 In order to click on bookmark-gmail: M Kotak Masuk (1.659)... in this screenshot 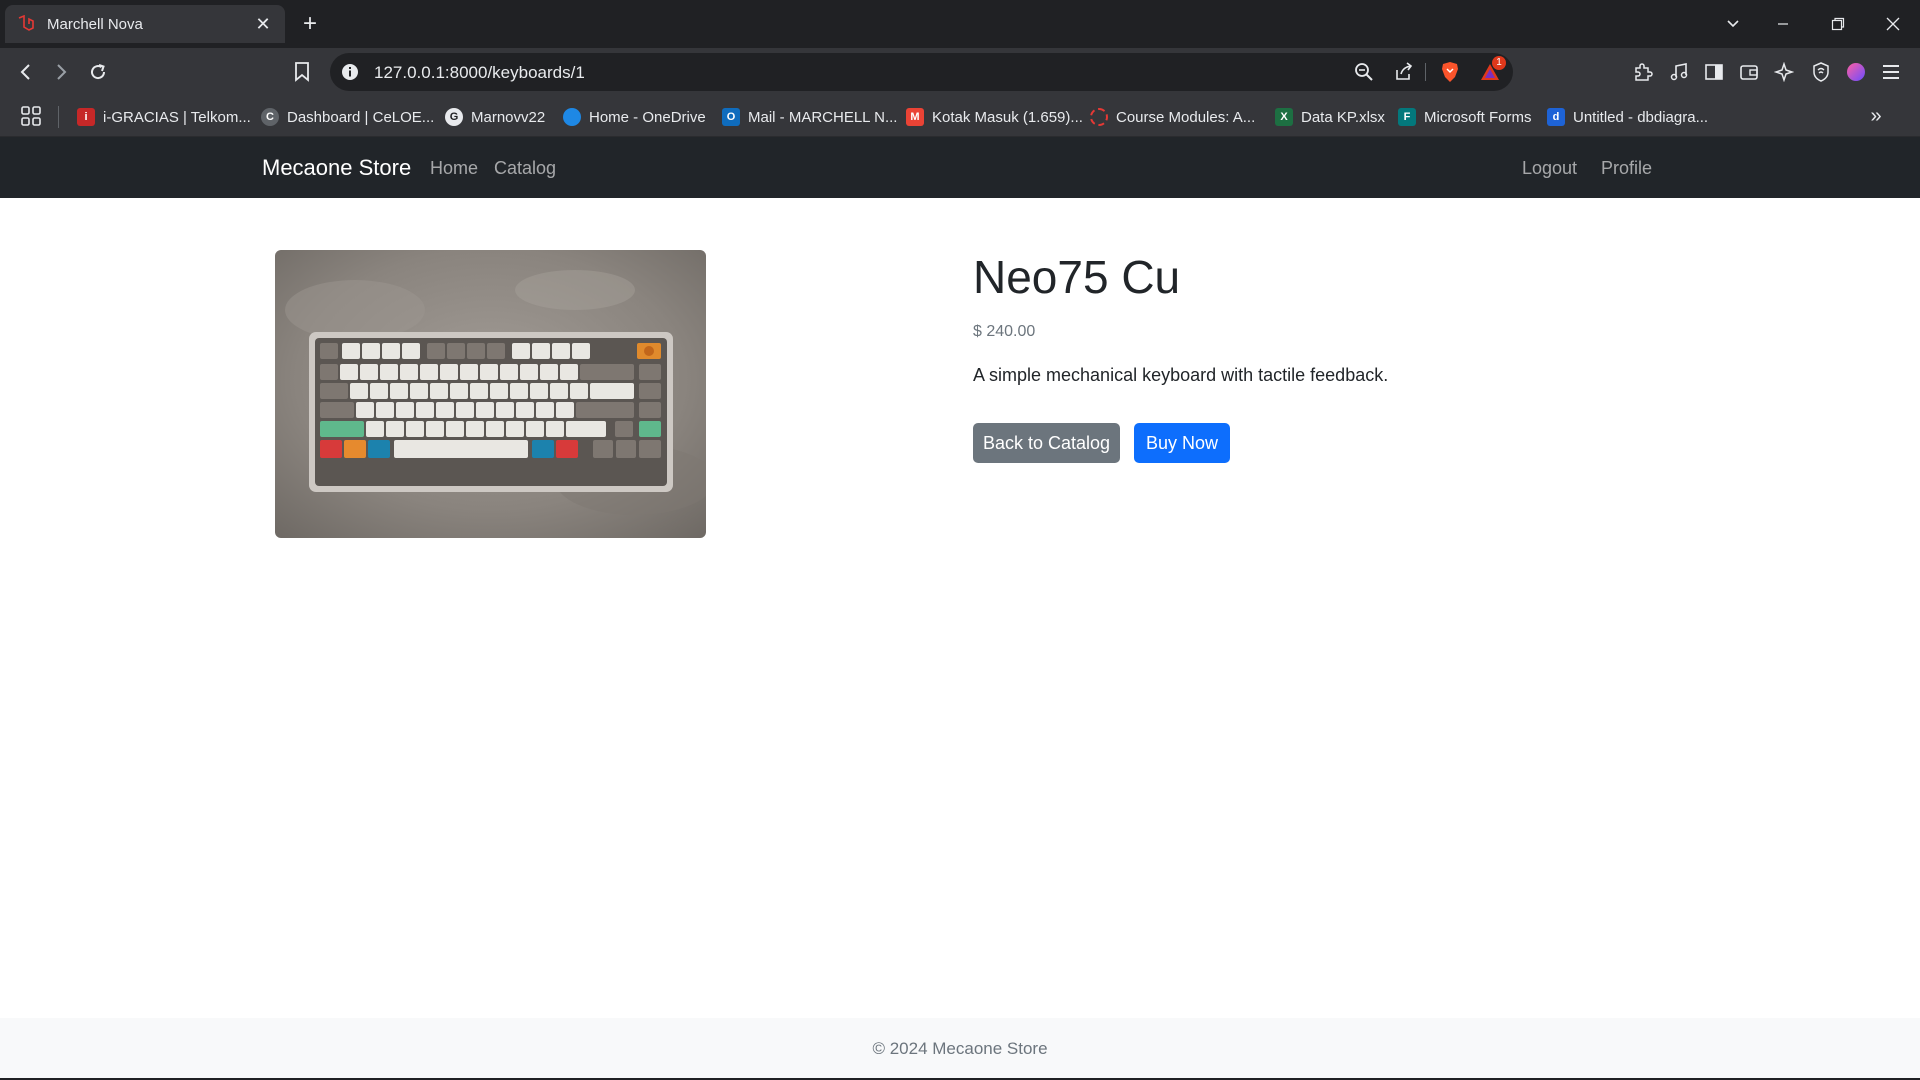, I will do `click(994, 117)`.